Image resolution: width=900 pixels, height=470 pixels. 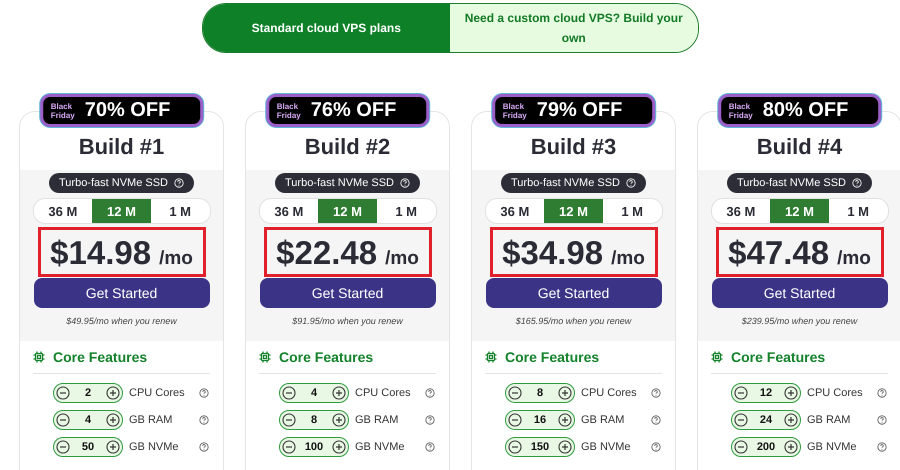 What do you see at coordinates (326, 28) in the screenshot?
I see `plan-tab: Standard cloud VPS plans` at bounding box center [326, 28].